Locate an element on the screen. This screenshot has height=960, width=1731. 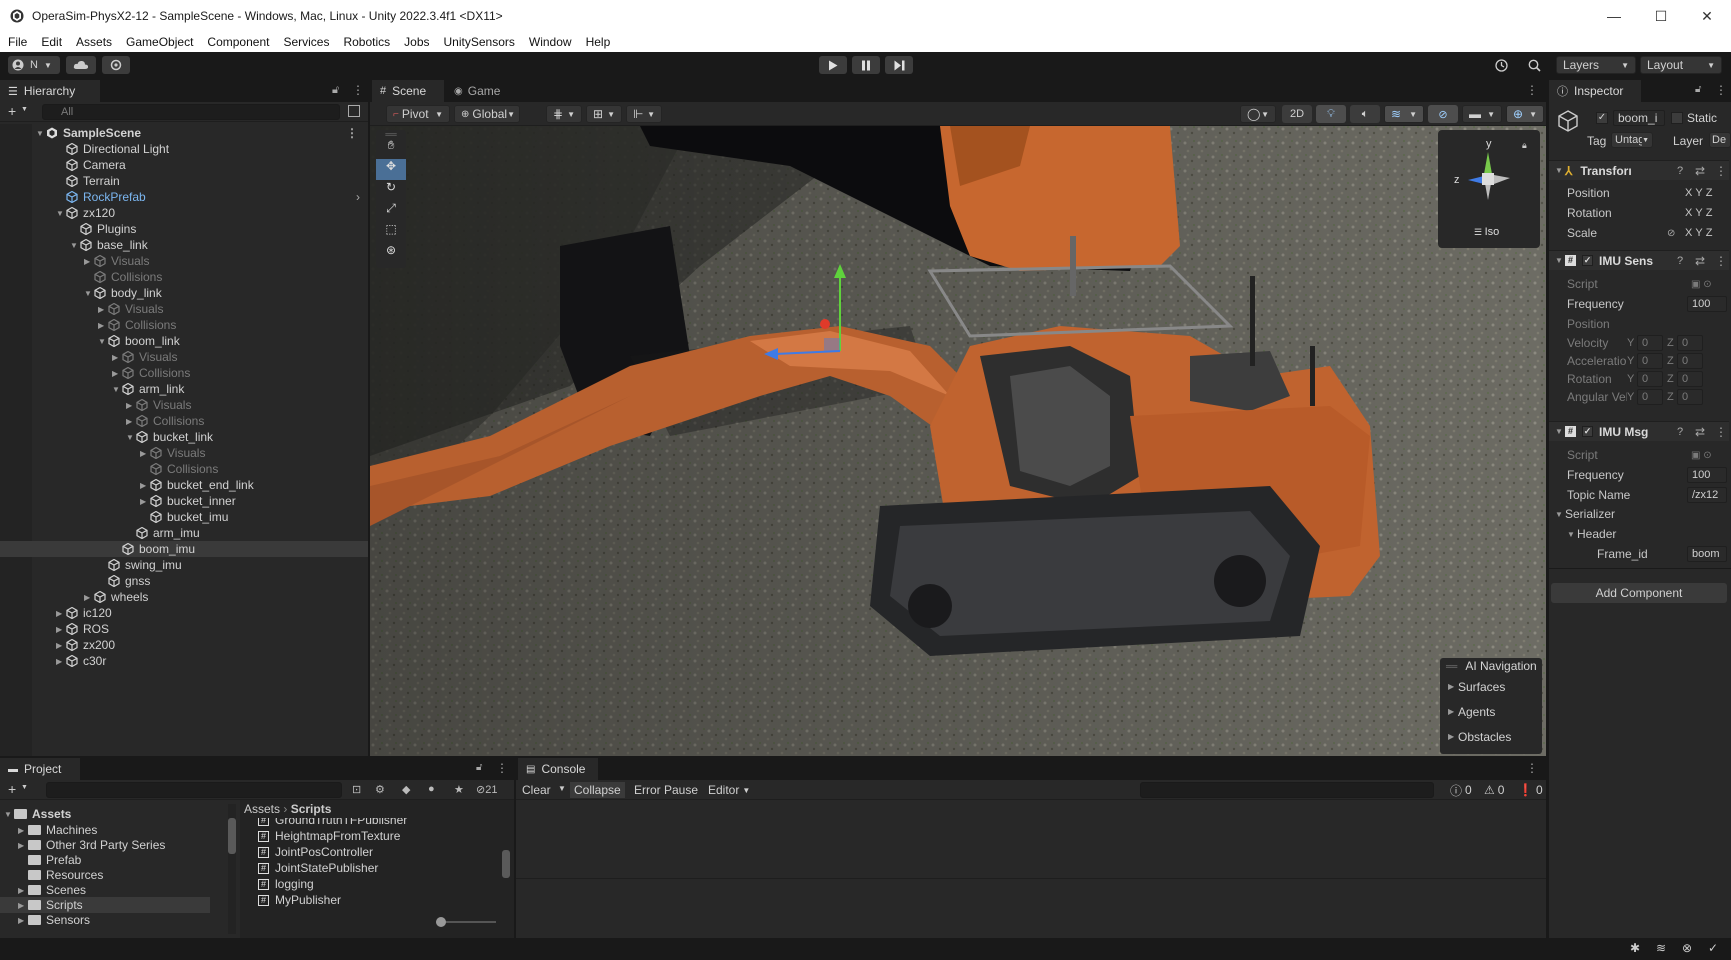
menu-window: Window is located at coordinates (550, 42).